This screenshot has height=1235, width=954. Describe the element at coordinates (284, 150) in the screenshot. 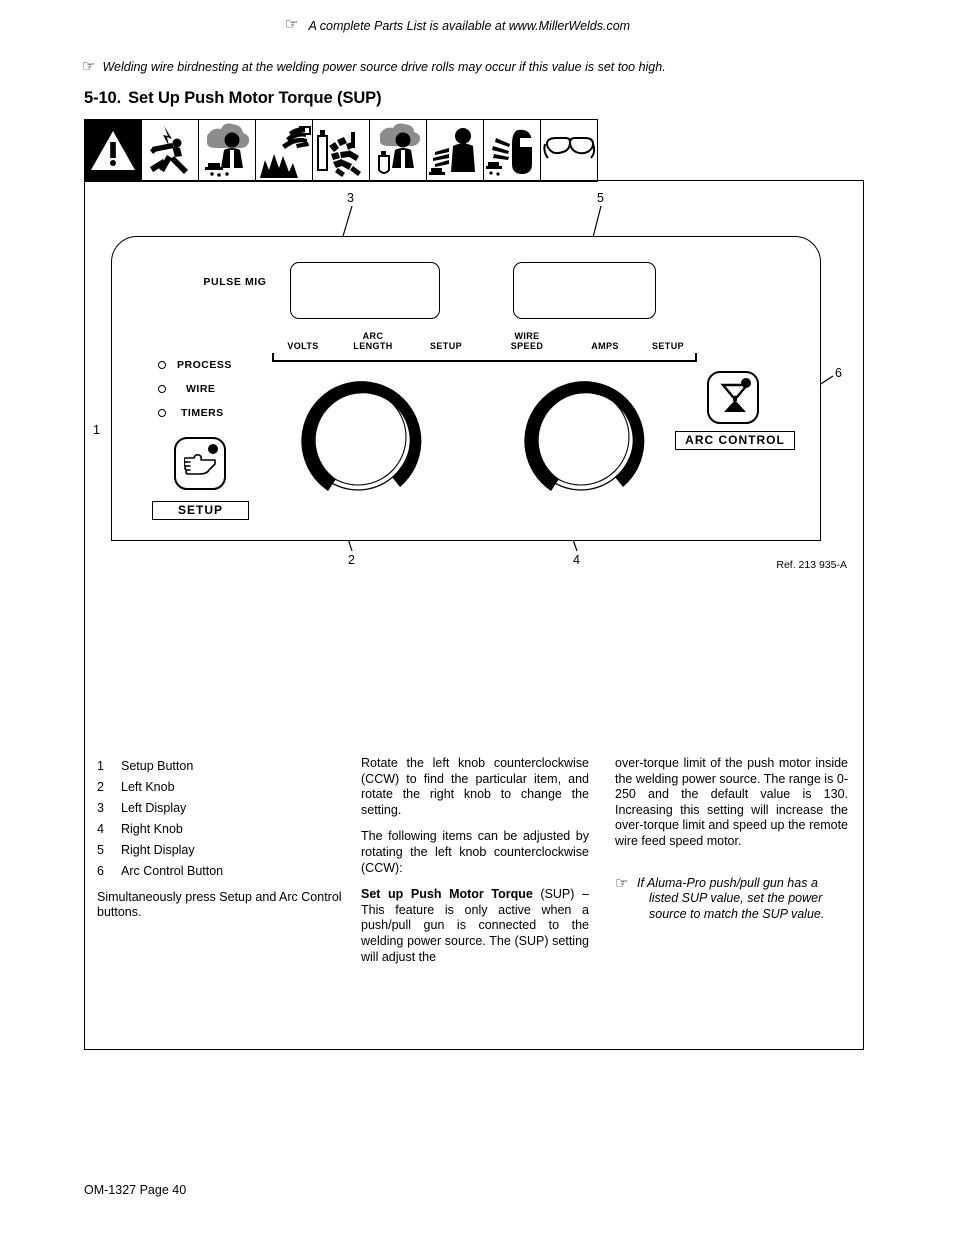

I see `fire-explosion-icon` at that location.